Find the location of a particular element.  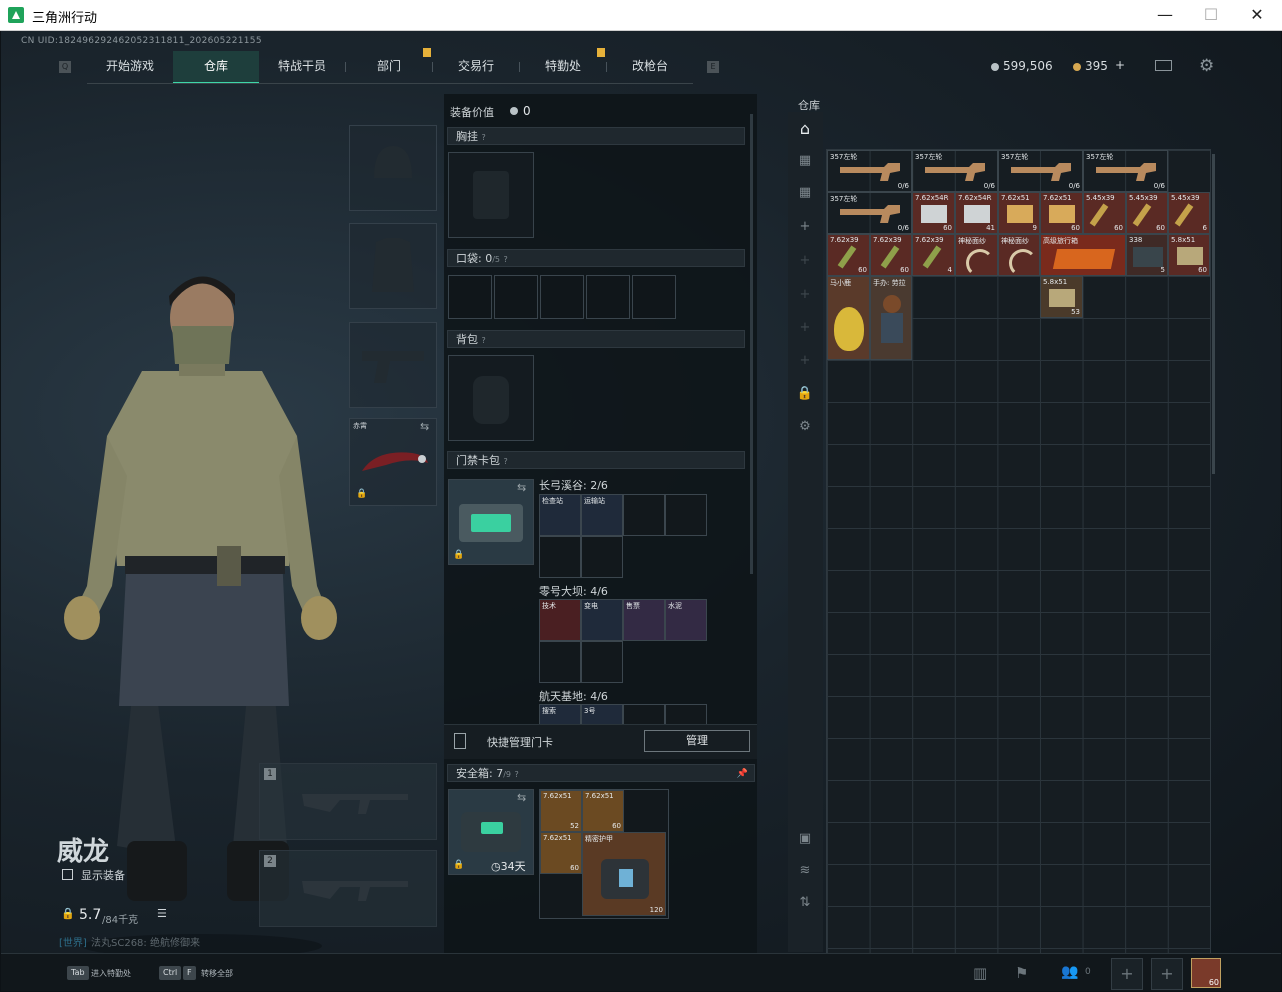

ammo-box-item: 7.62x54R 41 is located at coordinates (976, 213).